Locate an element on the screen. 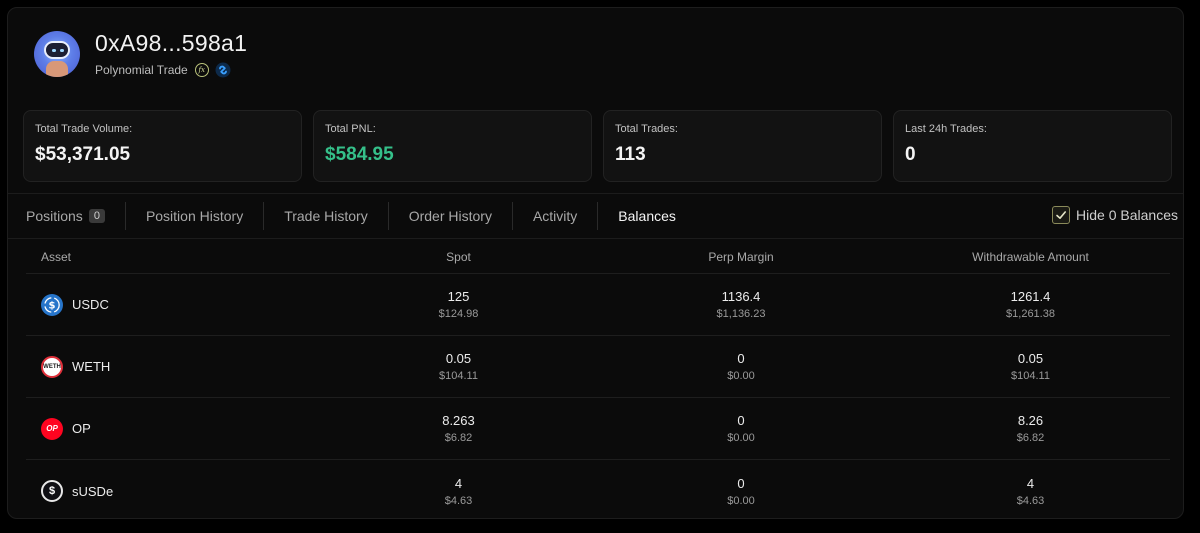  tab-order-history: Order History is located at coordinates (451, 216).